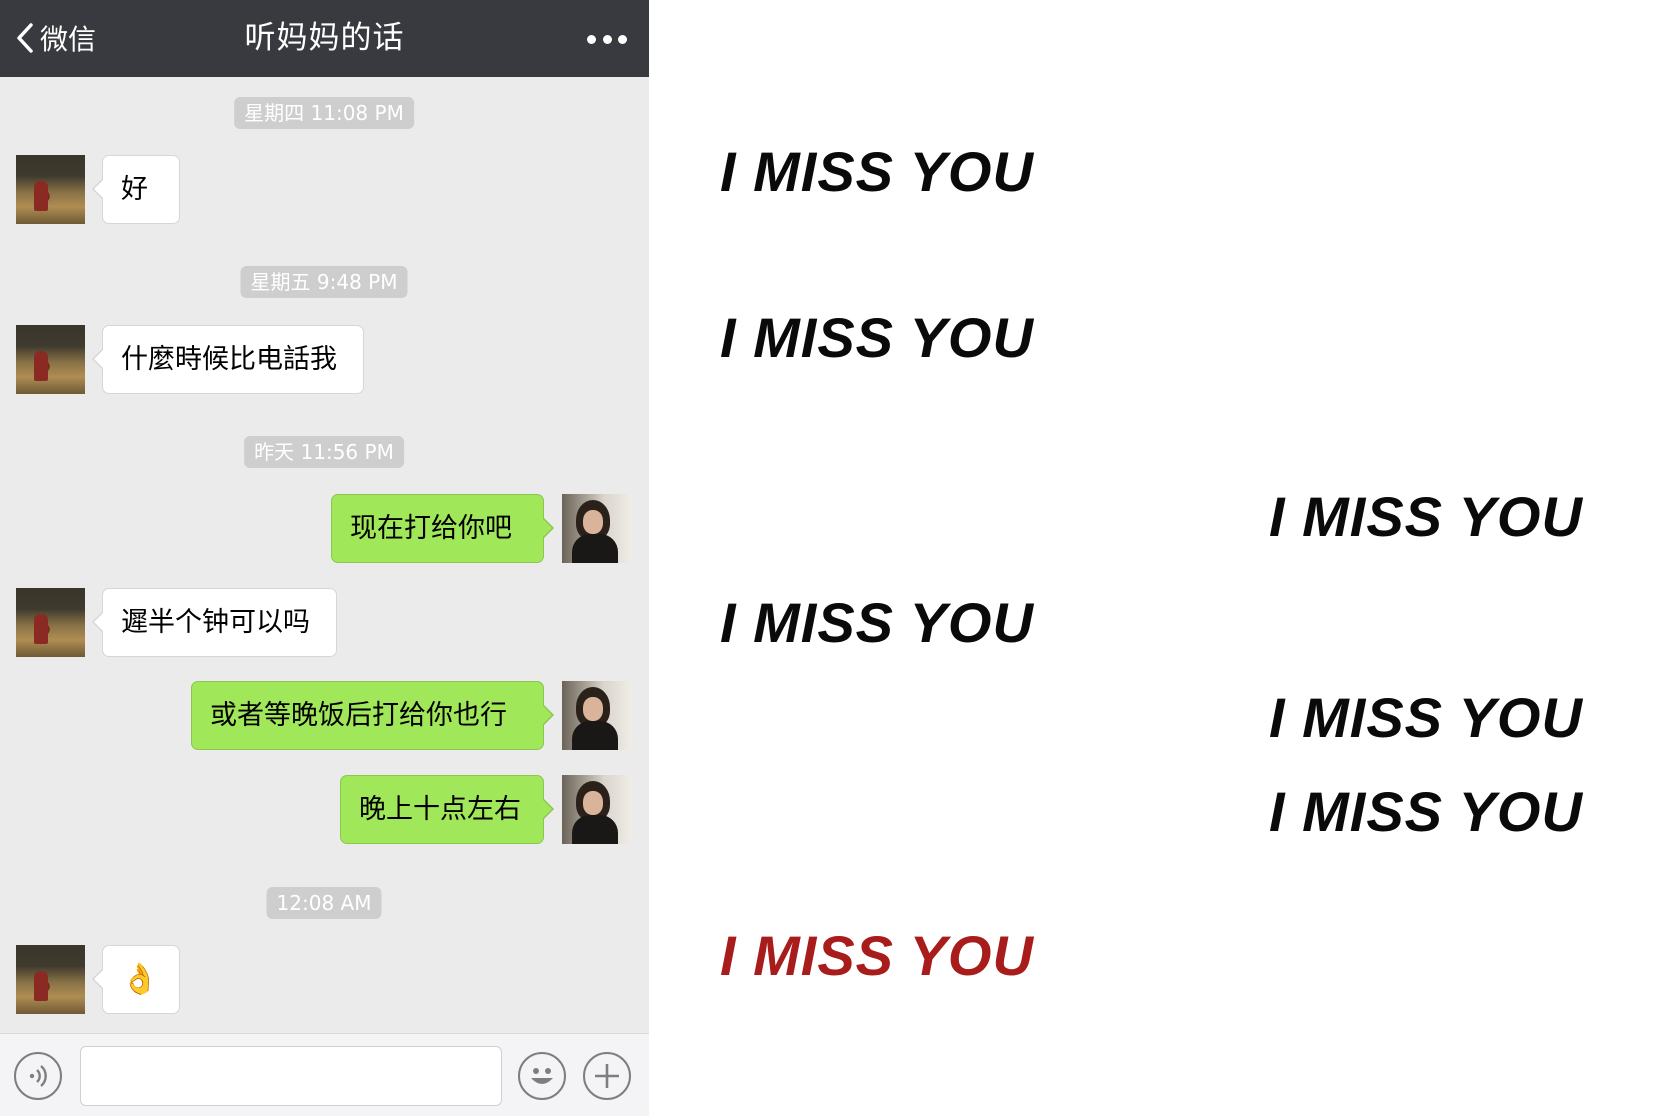  What do you see at coordinates (442, 528) in the screenshot?
I see `outgoing-message: 现在打给你吧` at bounding box center [442, 528].